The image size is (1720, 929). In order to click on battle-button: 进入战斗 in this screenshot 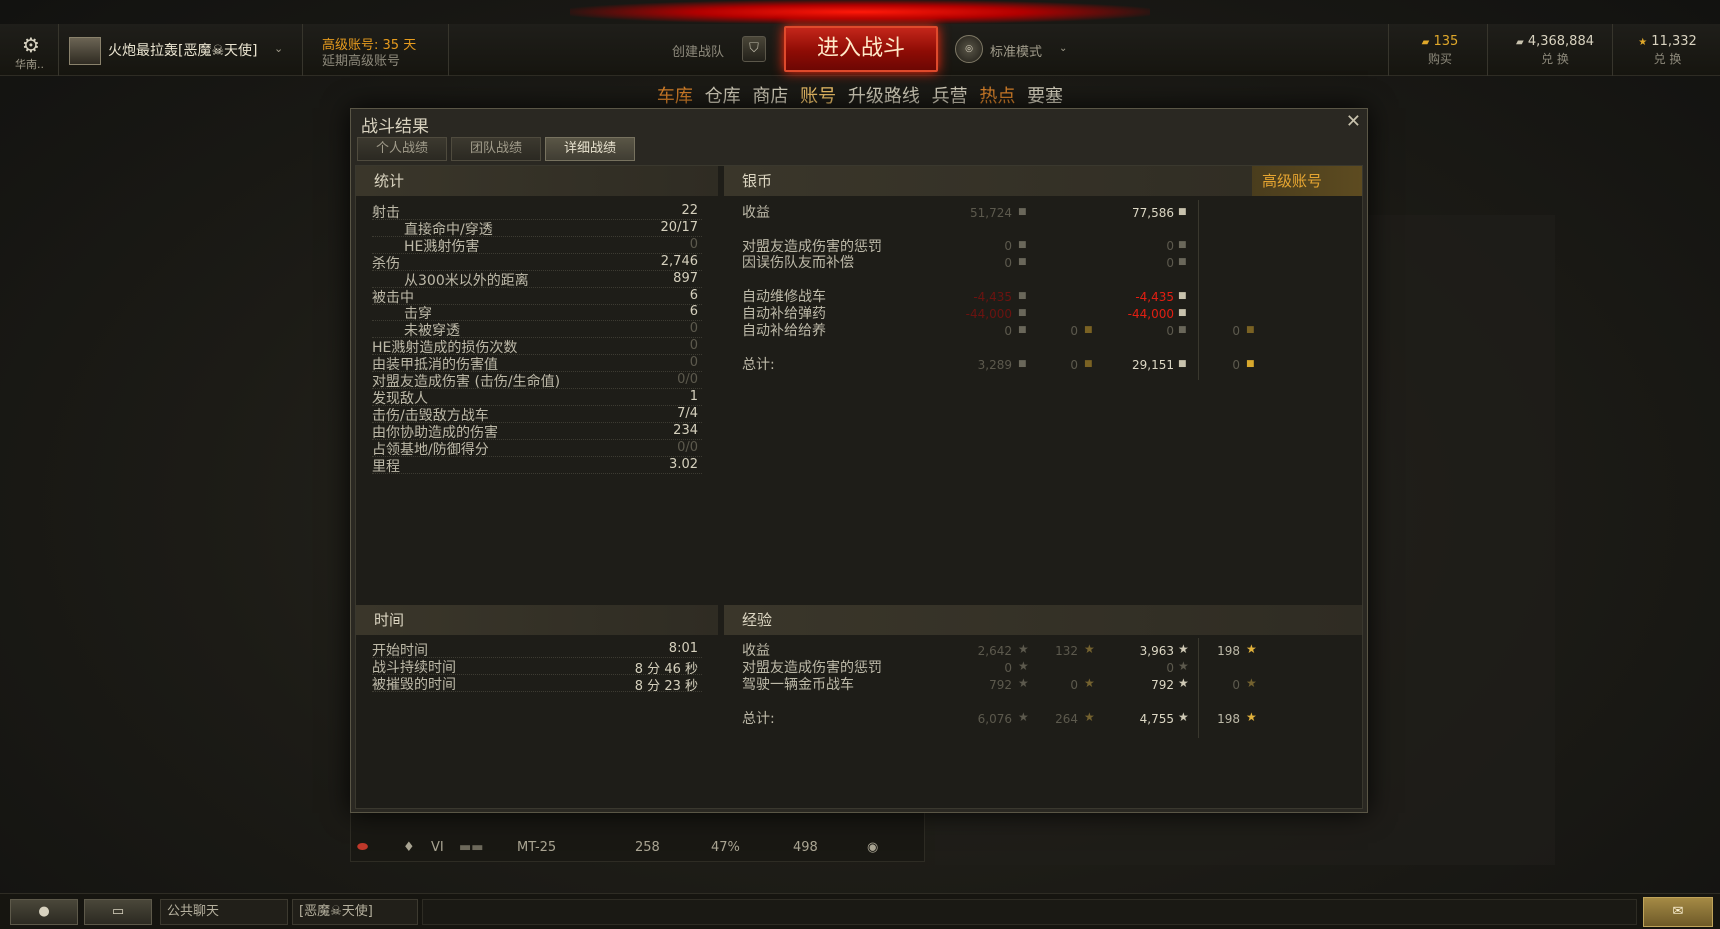, I will do `click(861, 49)`.